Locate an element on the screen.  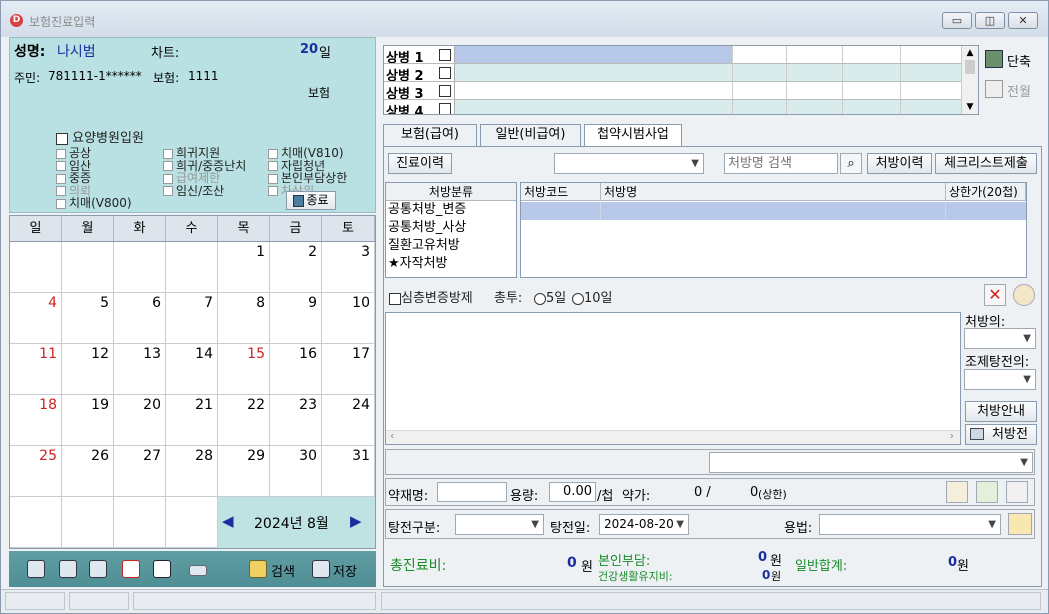
history-button: 진료이력 is located at coordinates (420, 163).